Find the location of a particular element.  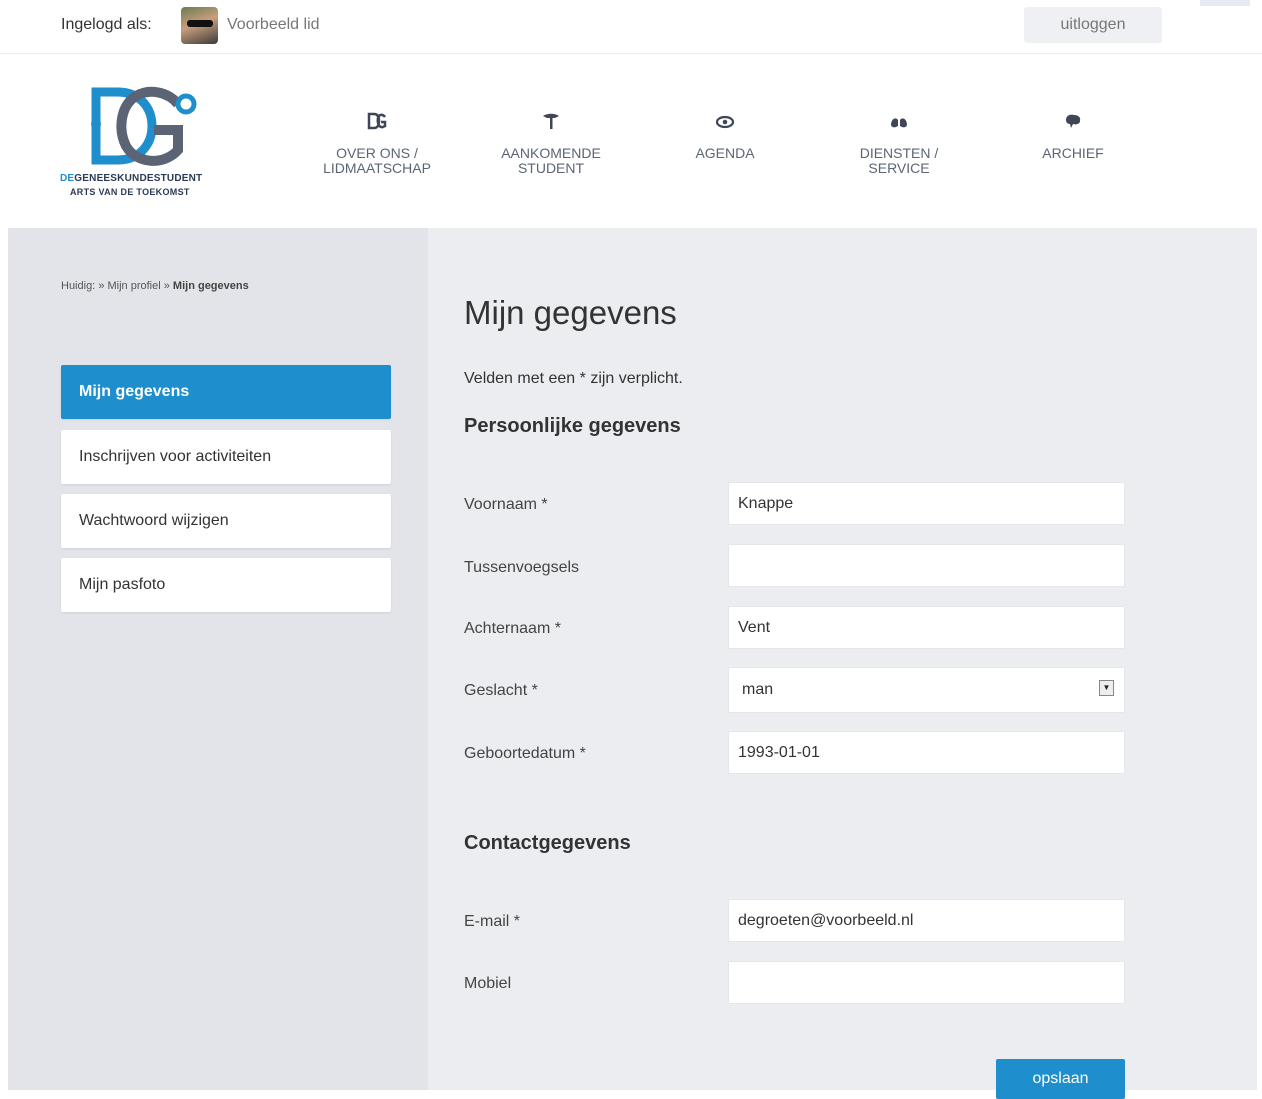

nav-item-agenda: AGENDA is located at coordinates (725, 136).